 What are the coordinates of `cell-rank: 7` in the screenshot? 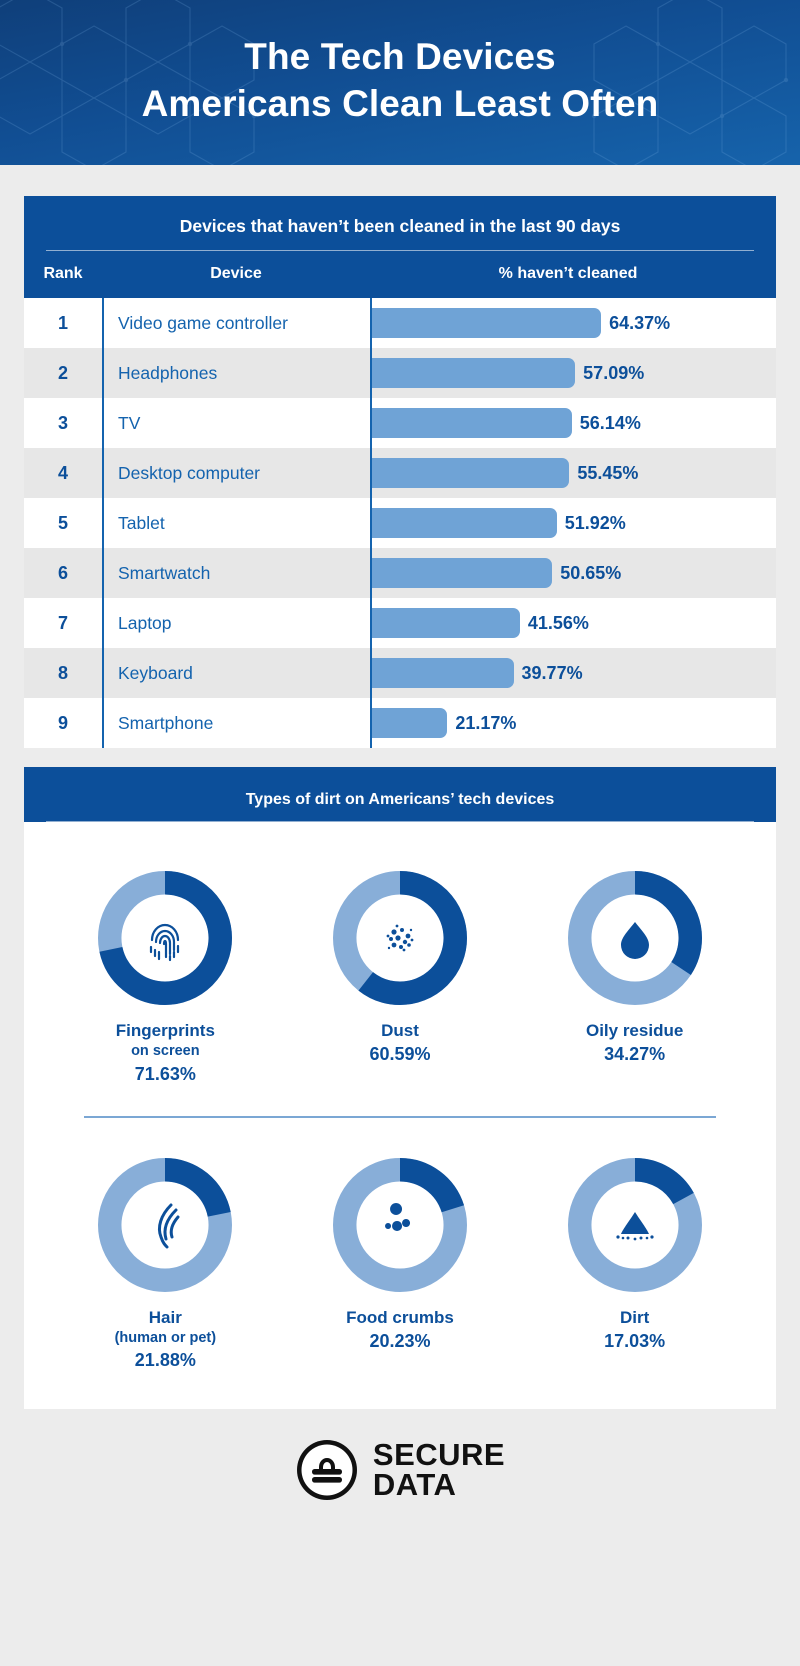 It's located at (62, 622).